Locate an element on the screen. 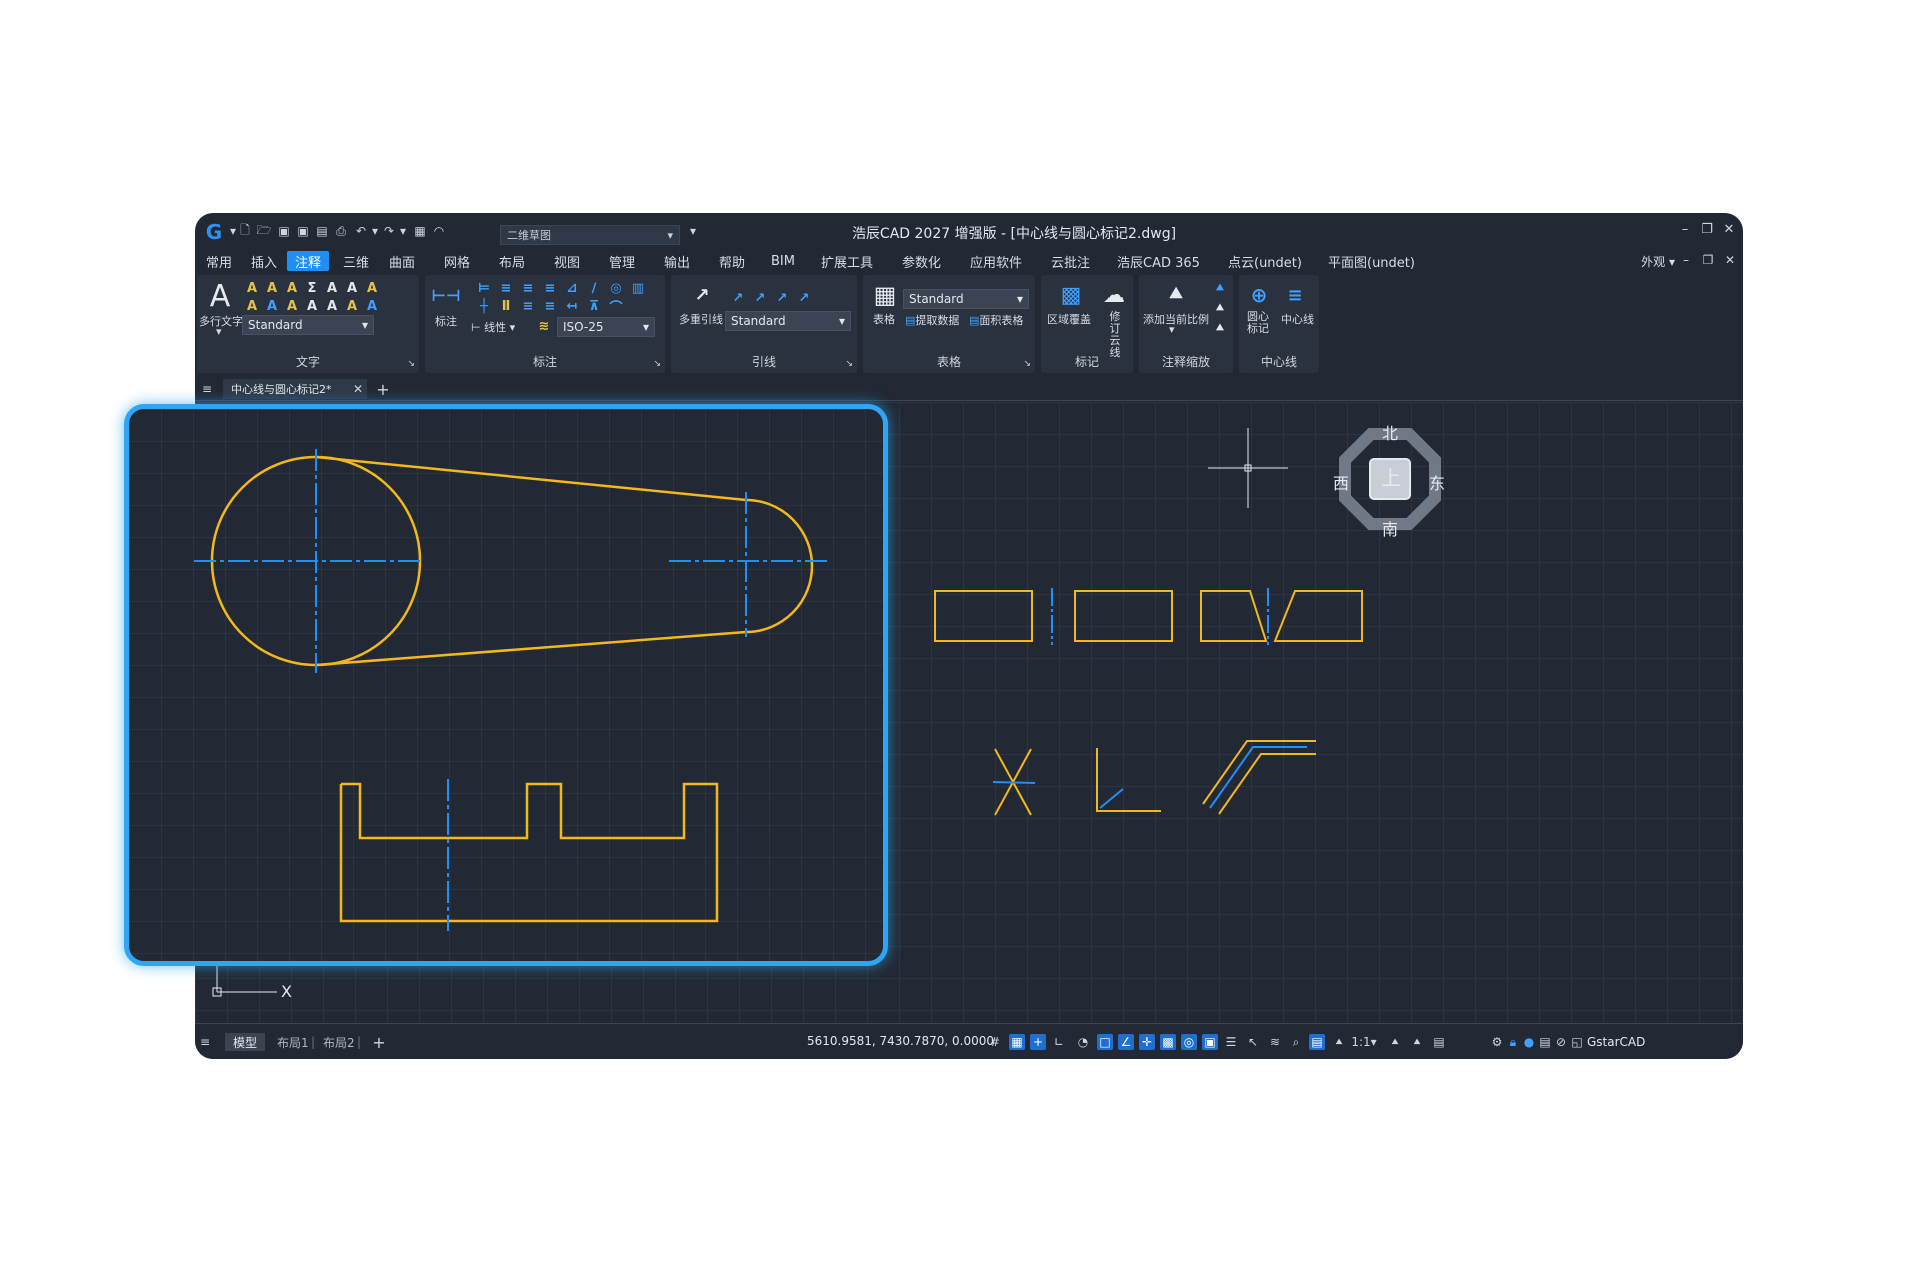 This screenshot has width=1920, height=1261. tab-layout1: 布局1 is located at coordinates (293, 1042).